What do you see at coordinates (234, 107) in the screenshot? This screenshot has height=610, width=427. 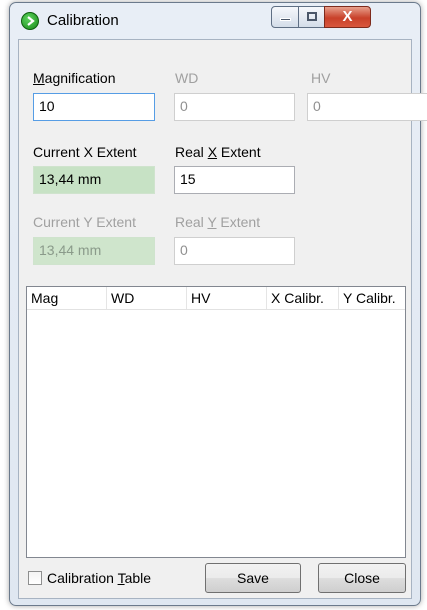 I see `wd-input: 0` at bounding box center [234, 107].